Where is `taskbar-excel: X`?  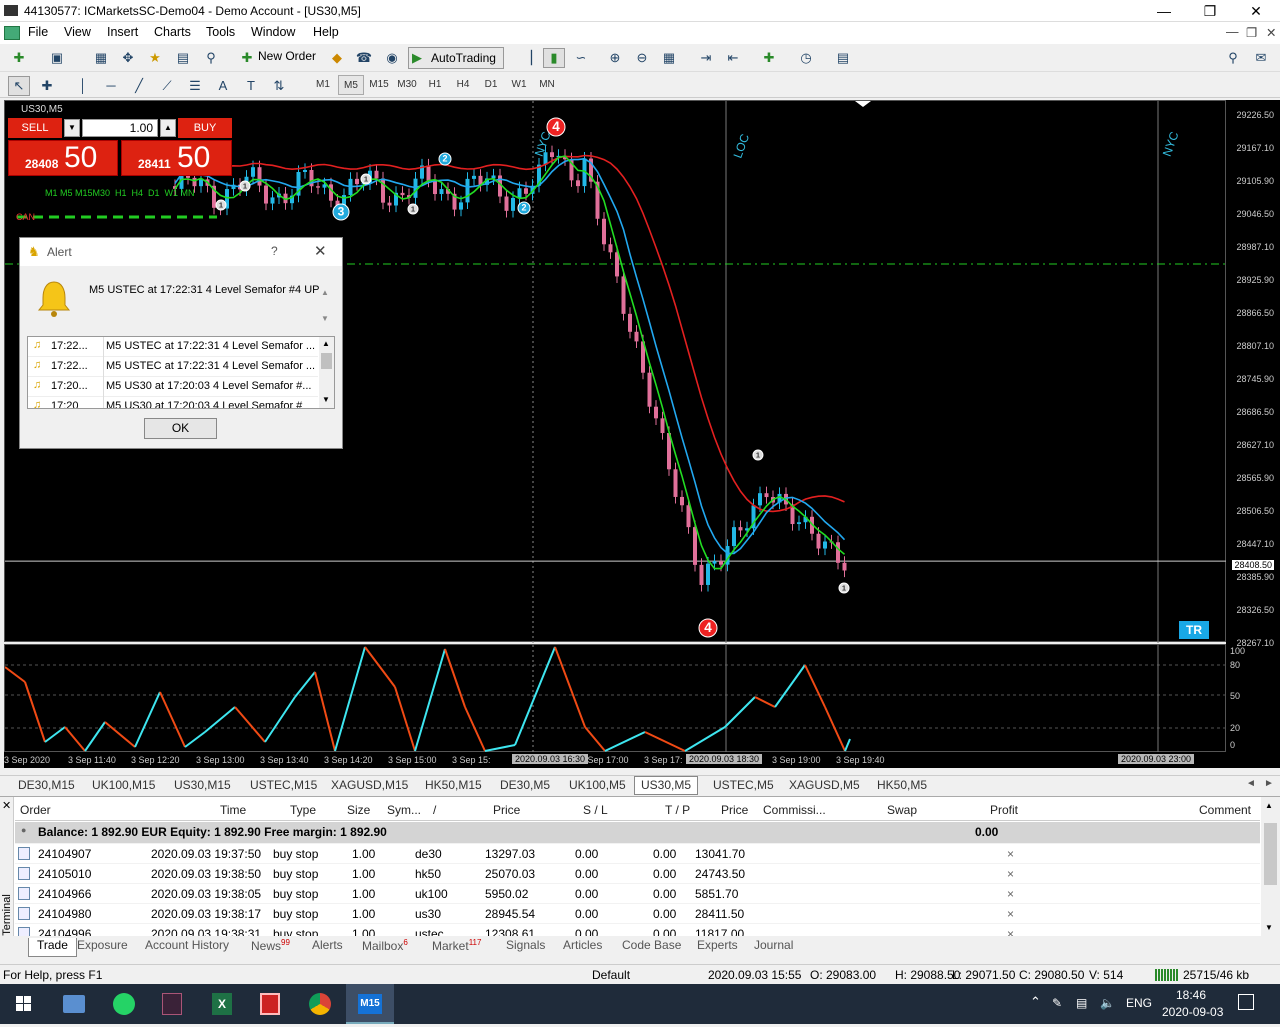
taskbar-excel: X is located at coordinates (222, 1004).